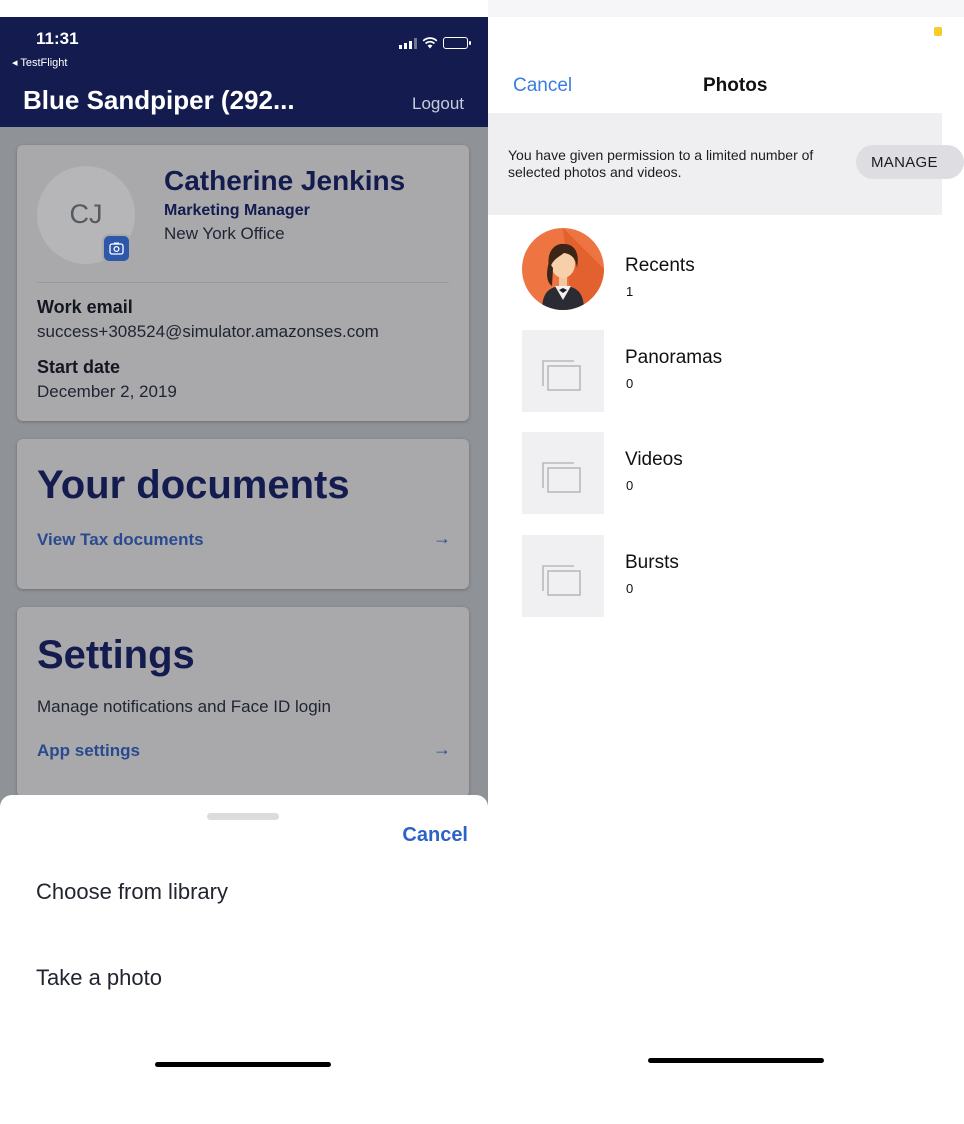  Describe the element at coordinates (86, 214) in the screenshot. I see `avatar-initials: CJ` at that location.